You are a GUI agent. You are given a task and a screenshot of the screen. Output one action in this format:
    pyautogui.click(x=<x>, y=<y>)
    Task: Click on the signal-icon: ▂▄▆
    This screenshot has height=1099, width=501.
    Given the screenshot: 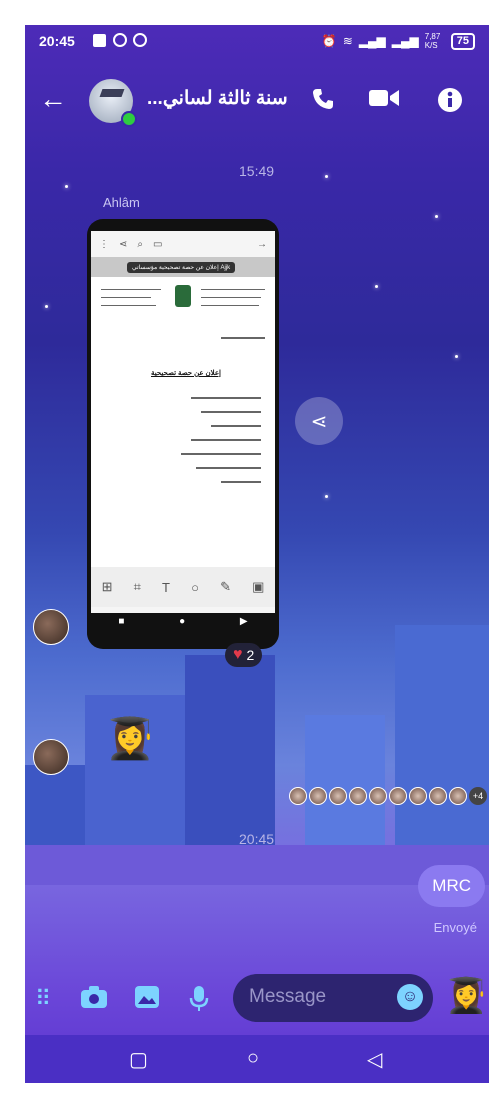 What is the action you would take?
    pyautogui.click(x=372, y=41)
    